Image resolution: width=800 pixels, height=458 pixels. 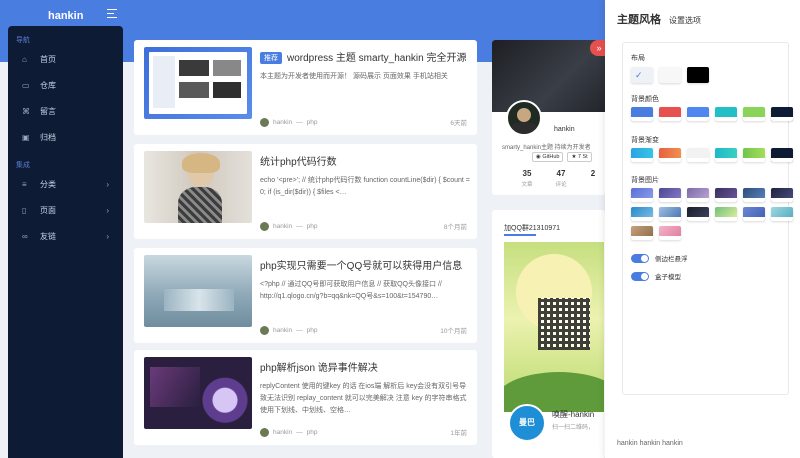 I want to click on profile-cover, so click(x=548, y=76).